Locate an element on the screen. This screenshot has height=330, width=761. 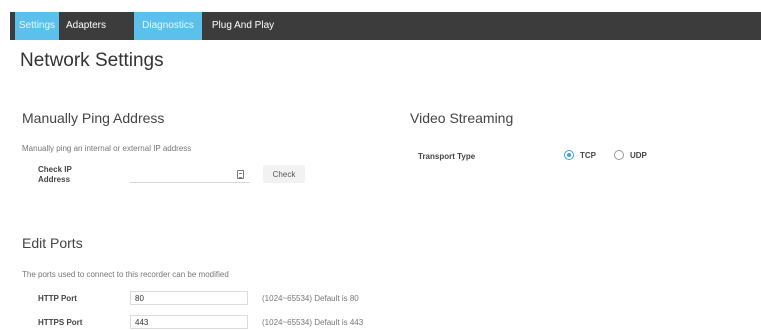
check-ip-label-line2: Address is located at coordinates (54, 179).